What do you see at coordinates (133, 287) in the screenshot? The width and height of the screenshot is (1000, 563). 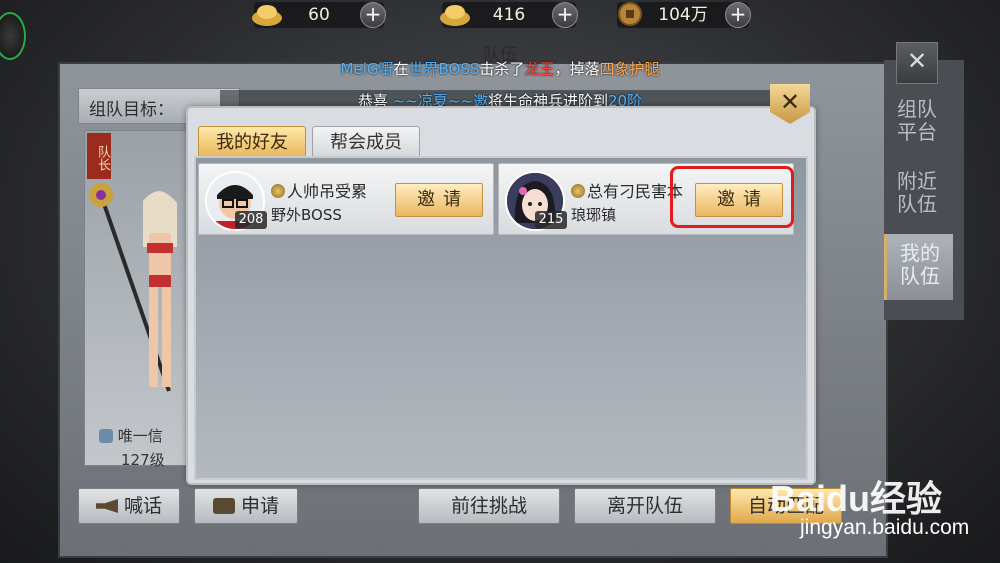 I see `character-figure` at bounding box center [133, 287].